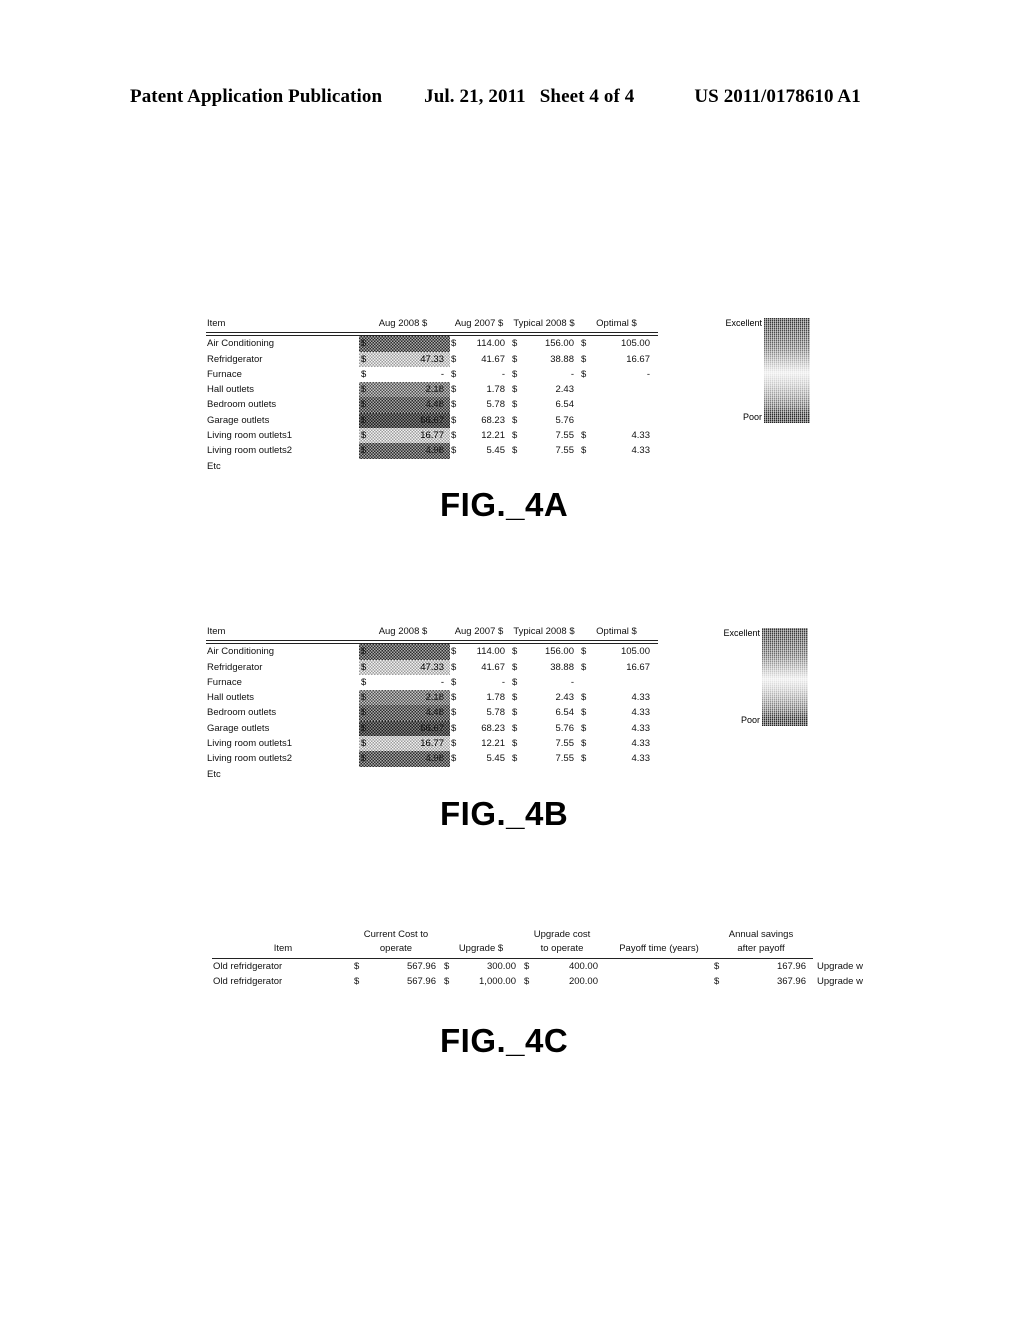 The image size is (1024, 1320). I want to click on cell-typical: $6.54, so click(545, 404).